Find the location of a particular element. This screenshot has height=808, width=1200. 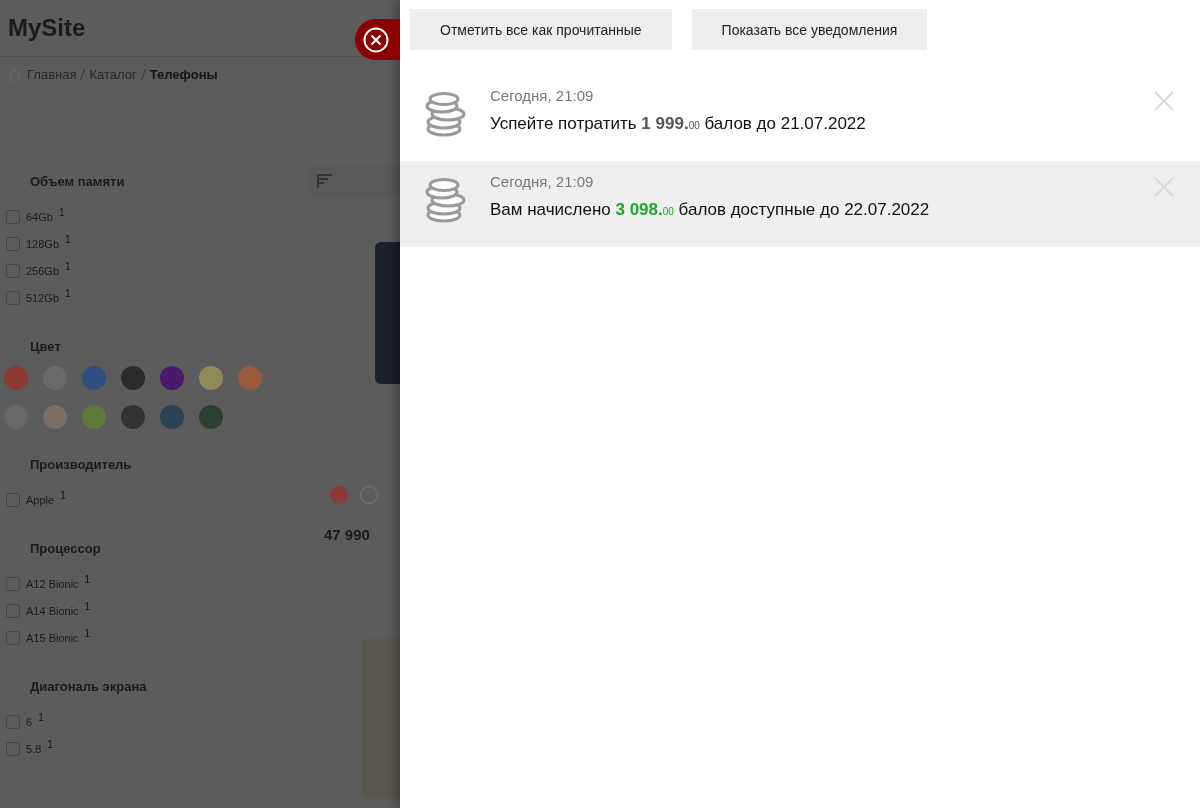

product-price: 47 990 is located at coordinates (347, 534).